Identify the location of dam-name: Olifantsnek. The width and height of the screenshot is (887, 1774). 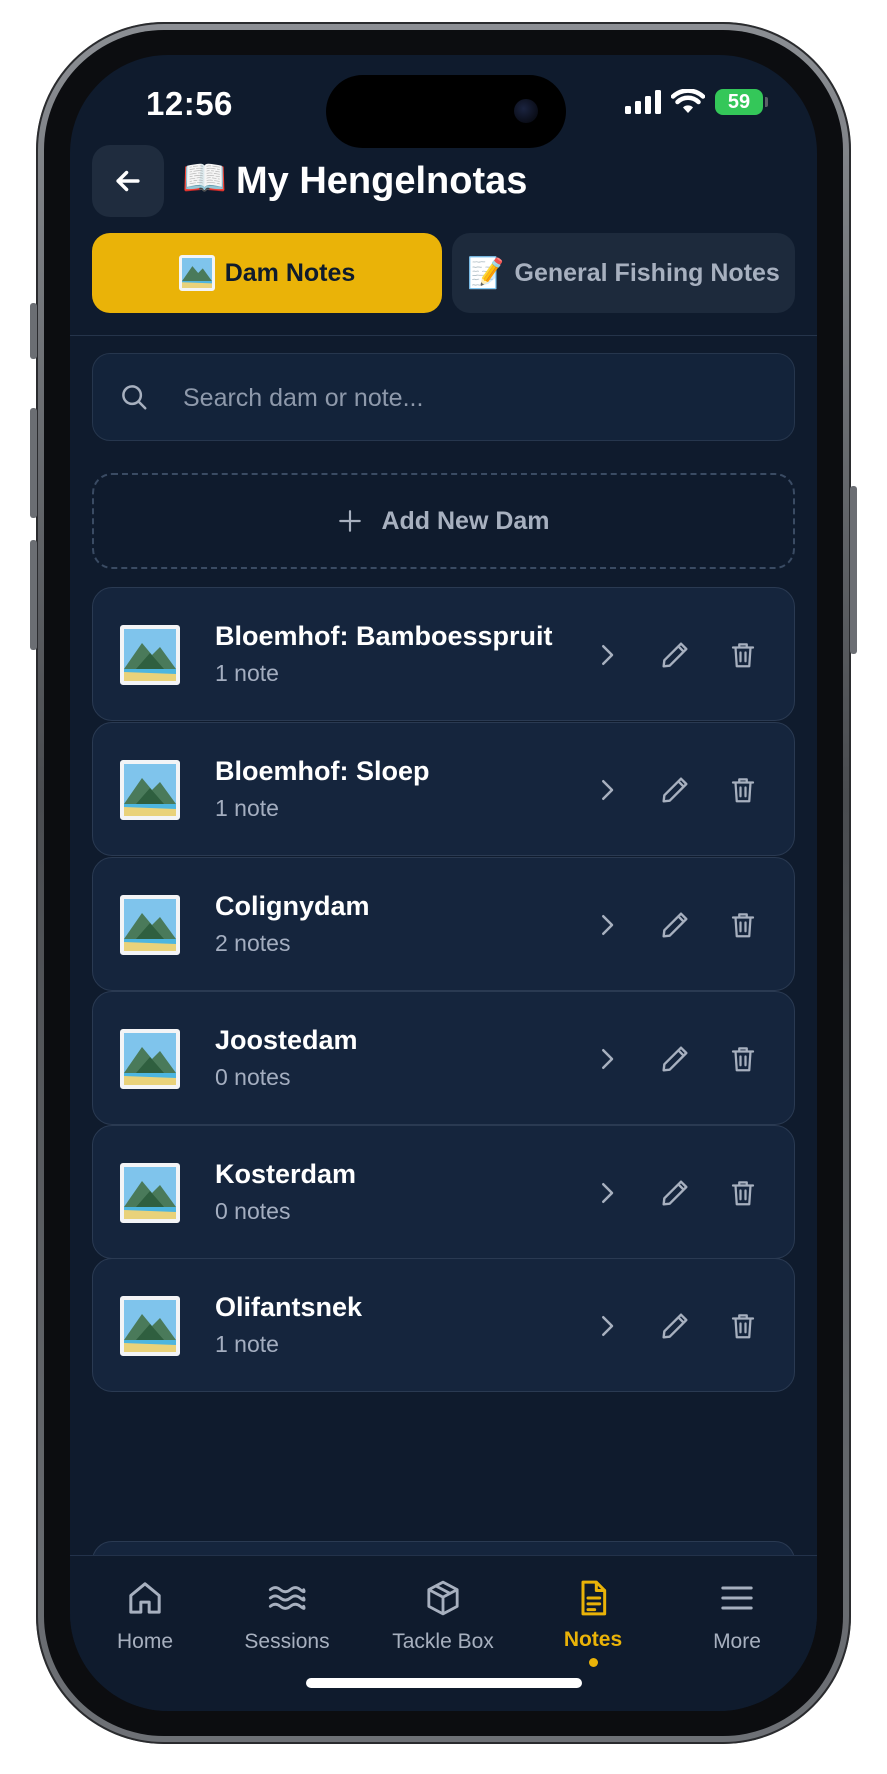
(289, 1307).